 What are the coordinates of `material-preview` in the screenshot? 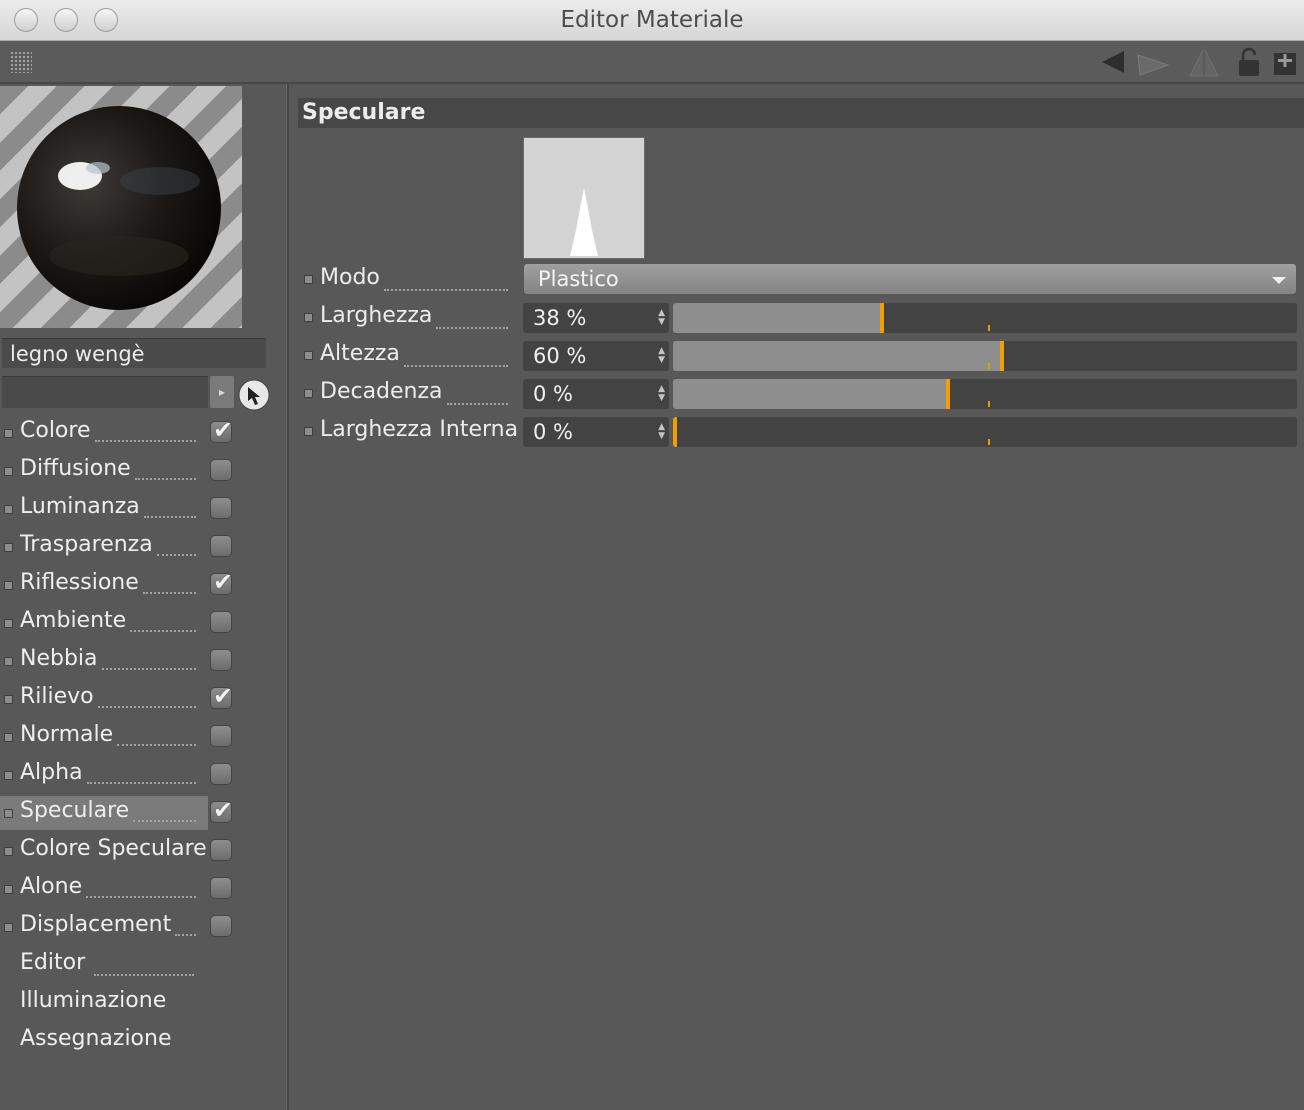 It's located at (121, 207).